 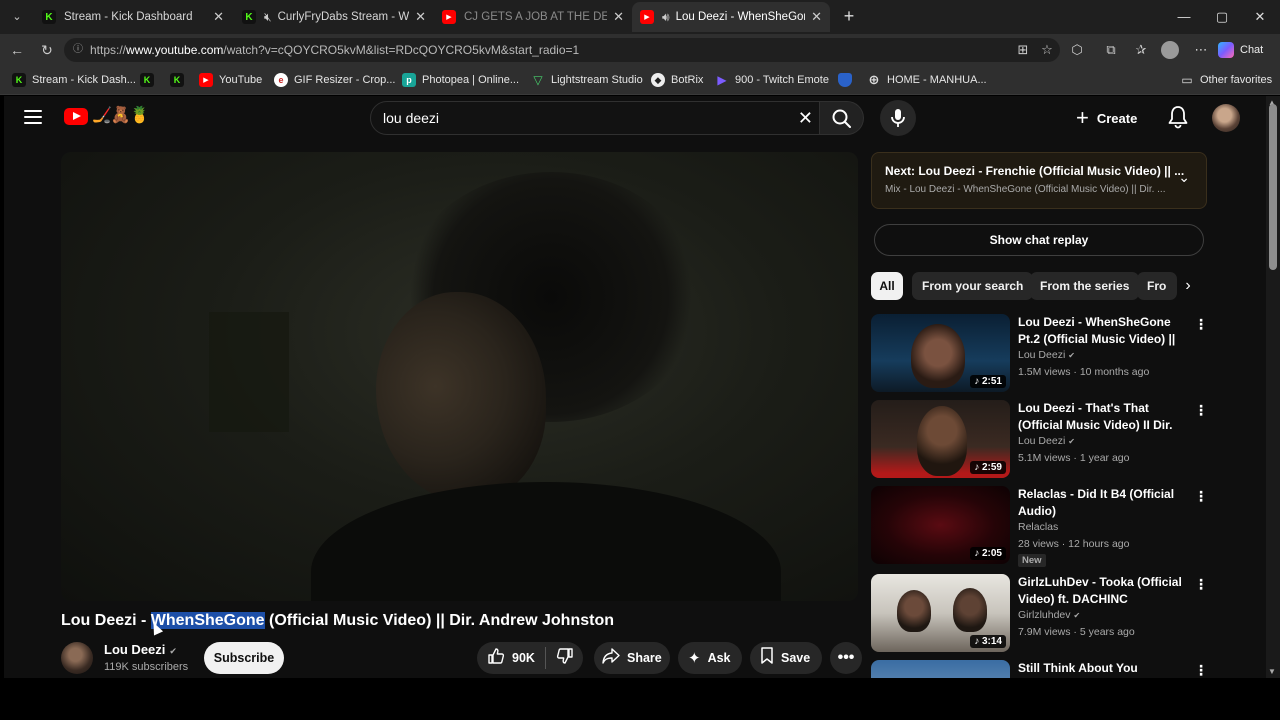 What do you see at coordinates (1273, 387) in the screenshot?
I see `page-scrollbar: ▲ ▼` at bounding box center [1273, 387].